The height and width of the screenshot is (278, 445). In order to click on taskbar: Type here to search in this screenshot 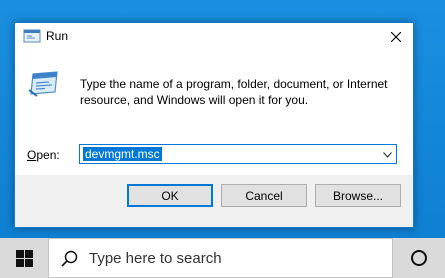, I will do `click(222, 258)`.